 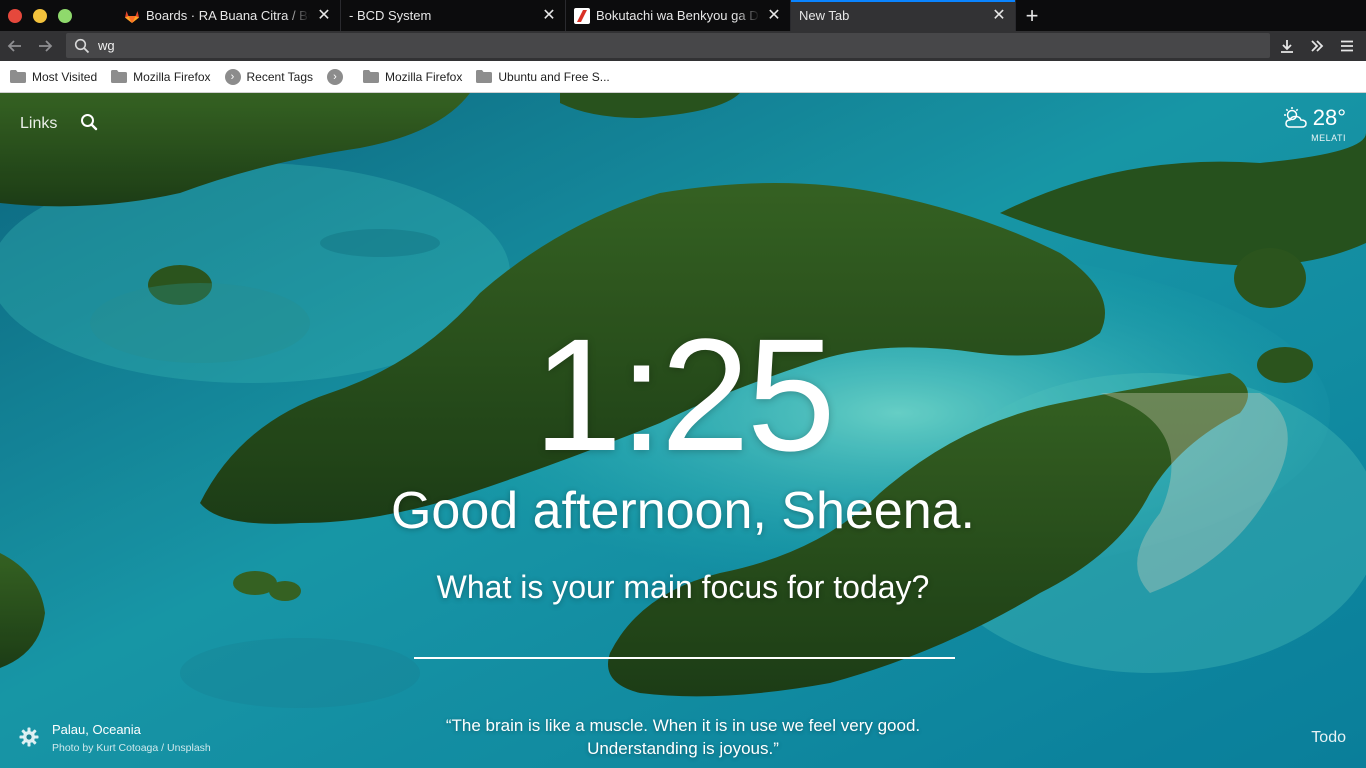 What do you see at coordinates (65, 15) in the screenshot?
I see `window-maximize-button` at bounding box center [65, 15].